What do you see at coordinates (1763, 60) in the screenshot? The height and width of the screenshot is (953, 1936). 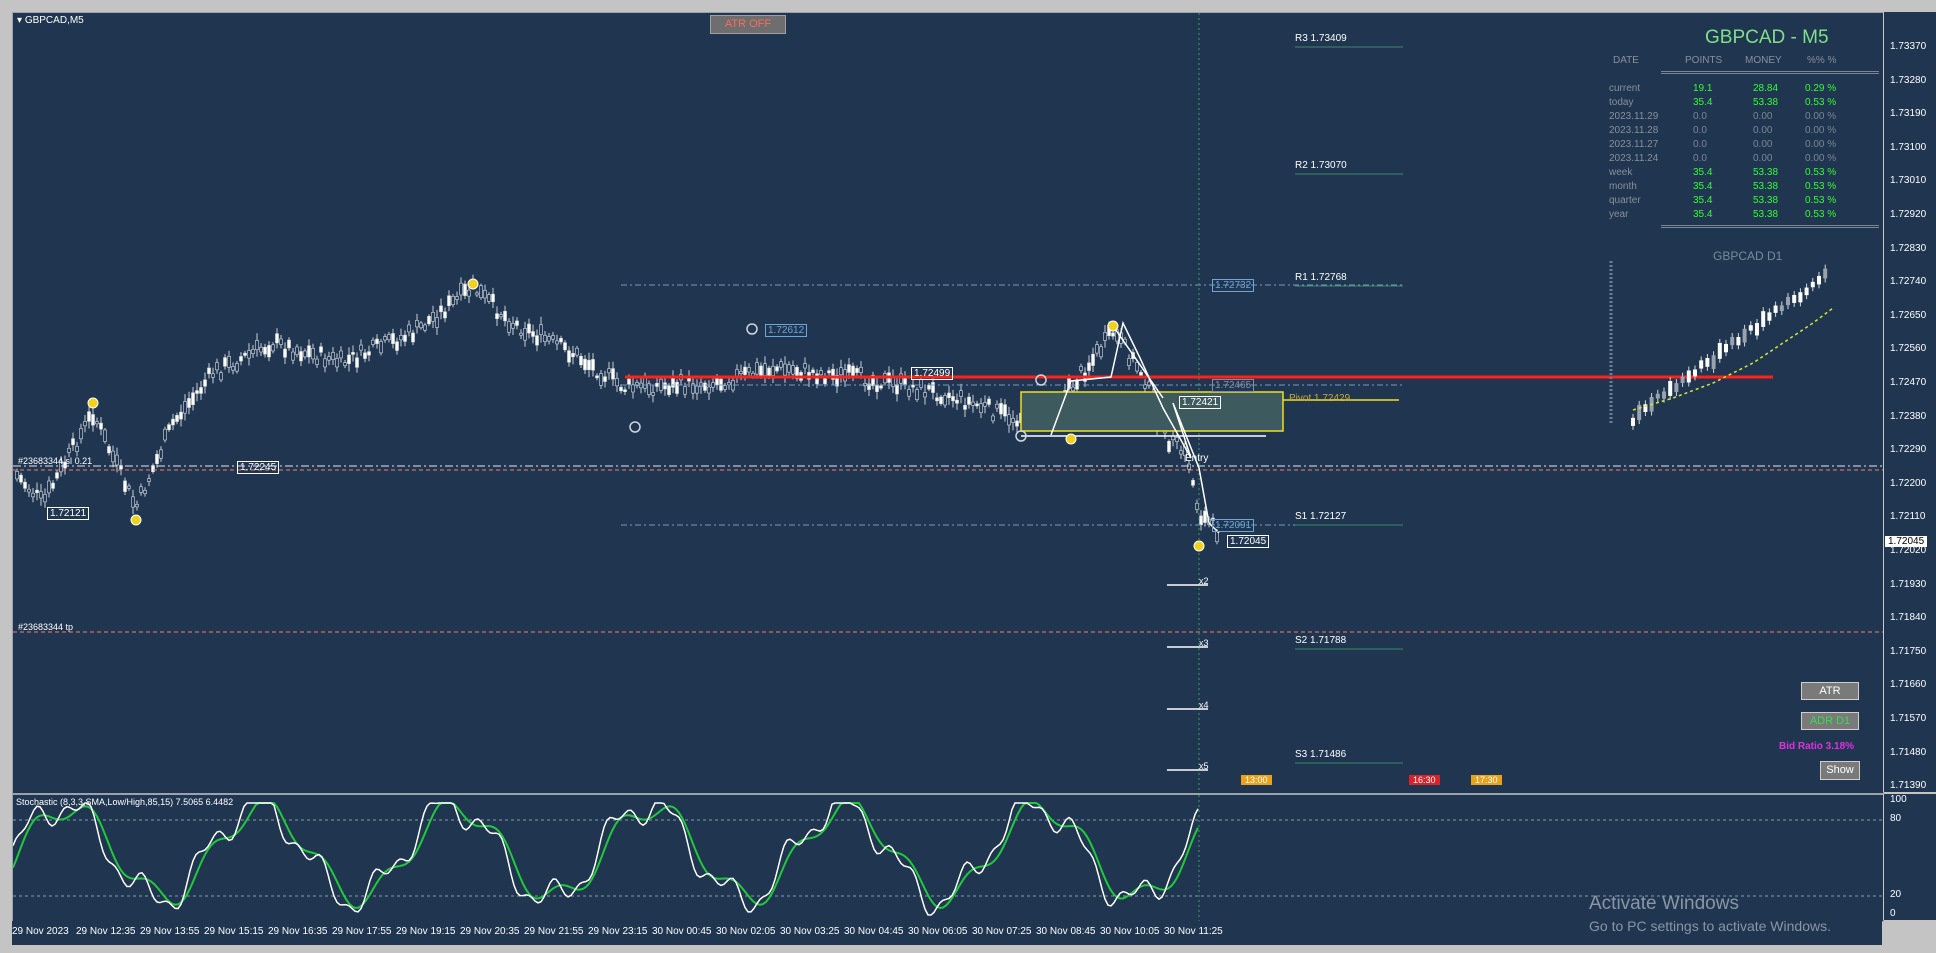 I see `stats-header: MONEY` at bounding box center [1763, 60].